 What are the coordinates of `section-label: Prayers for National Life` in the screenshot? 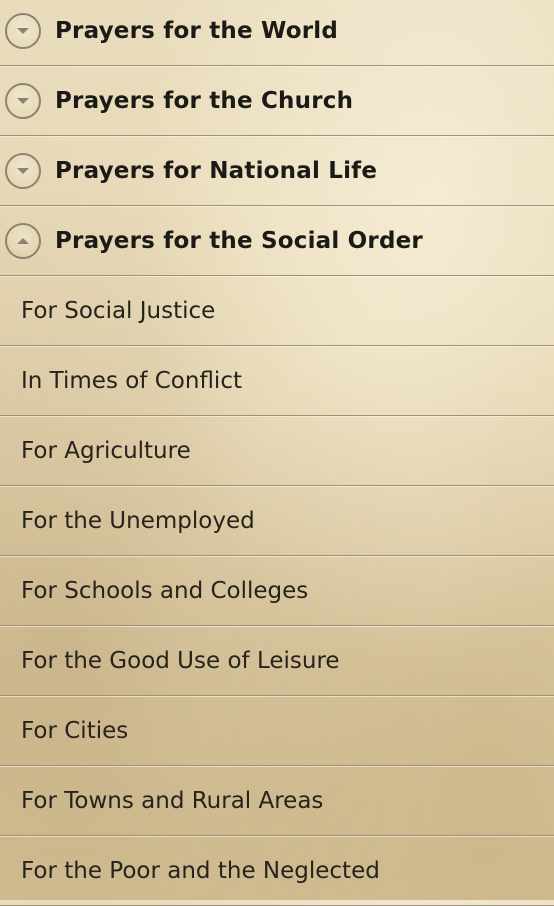 It's located at (216, 170).